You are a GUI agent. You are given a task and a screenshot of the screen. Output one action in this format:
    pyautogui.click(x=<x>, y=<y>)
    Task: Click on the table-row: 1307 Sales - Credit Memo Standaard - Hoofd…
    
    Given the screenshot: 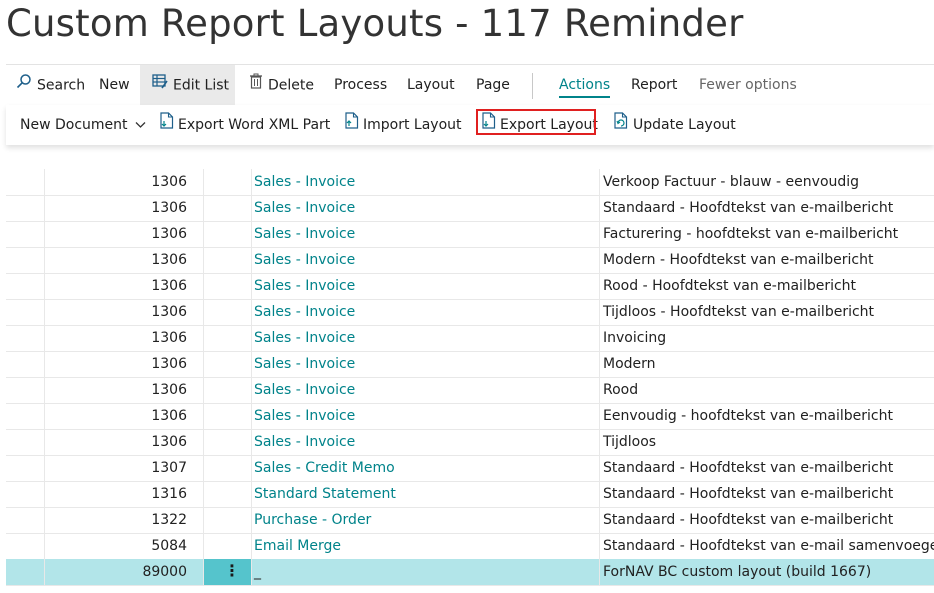 What is the action you would take?
    pyautogui.click(x=470, y=468)
    